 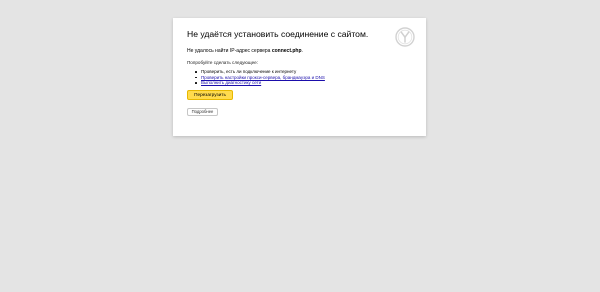 What do you see at coordinates (222, 62) in the screenshot?
I see `try-label: Попробуйте сделать следующее:` at bounding box center [222, 62].